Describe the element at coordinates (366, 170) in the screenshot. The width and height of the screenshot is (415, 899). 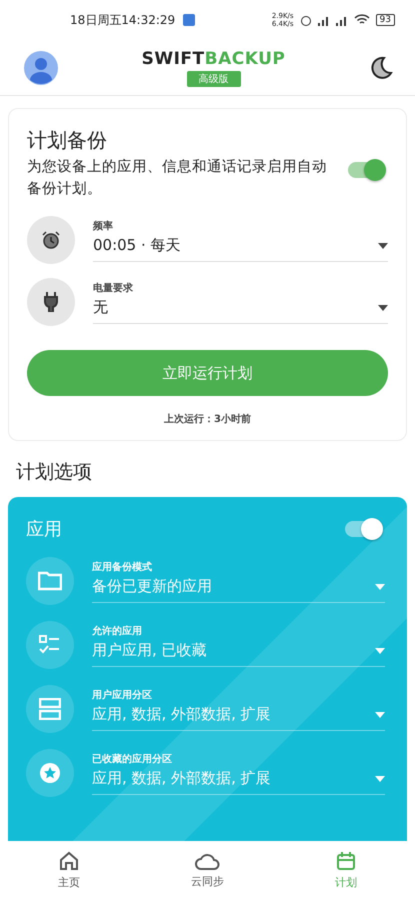
I see `schedule-toggle` at that location.